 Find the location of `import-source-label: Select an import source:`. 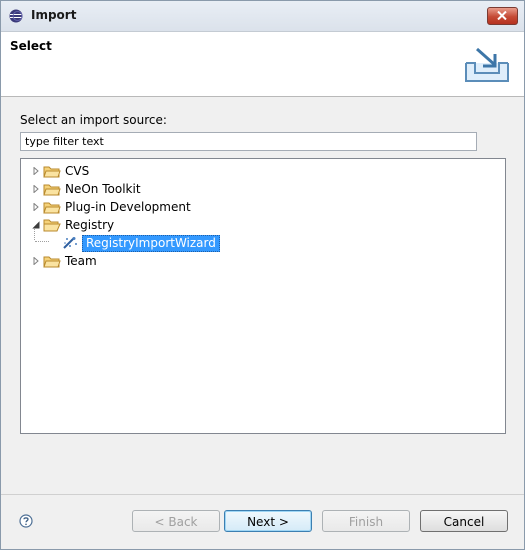

import-source-label: Select an import source: is located at coordinates (93, 120).